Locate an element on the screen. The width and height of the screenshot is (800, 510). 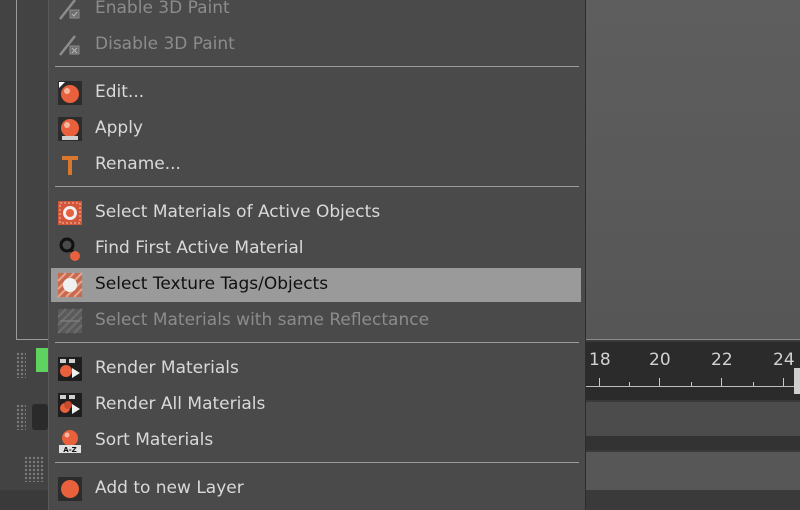
select-texture-tag-icon is located at coordinates (70, 285).